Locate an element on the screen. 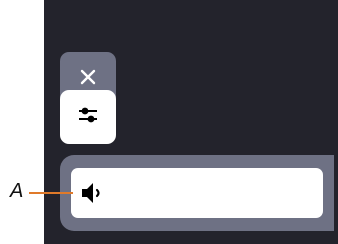 The image size is (338, 244). callout-label: A is located at coordinates (17, 191).